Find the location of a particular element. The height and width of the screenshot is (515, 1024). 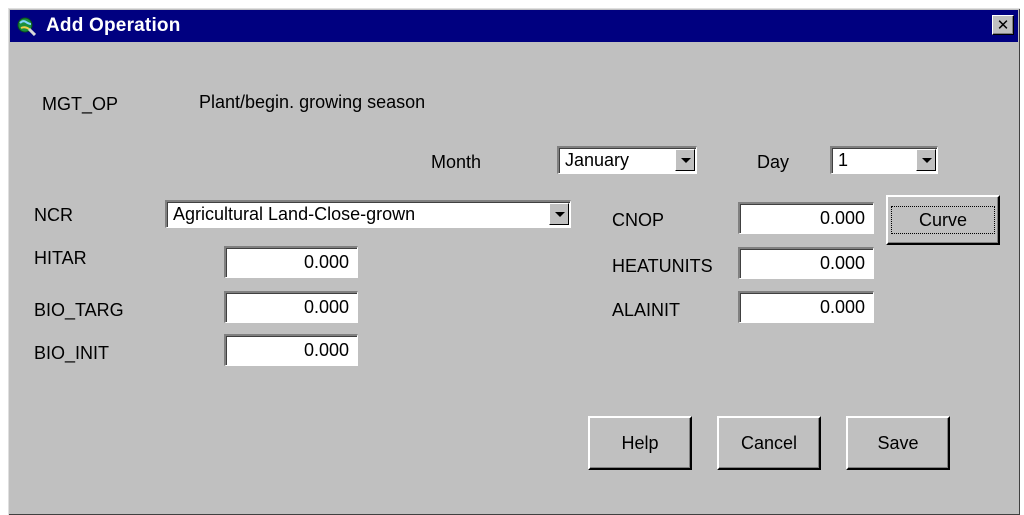

curve-button-label: Curve is located at coordinates (943, 220).